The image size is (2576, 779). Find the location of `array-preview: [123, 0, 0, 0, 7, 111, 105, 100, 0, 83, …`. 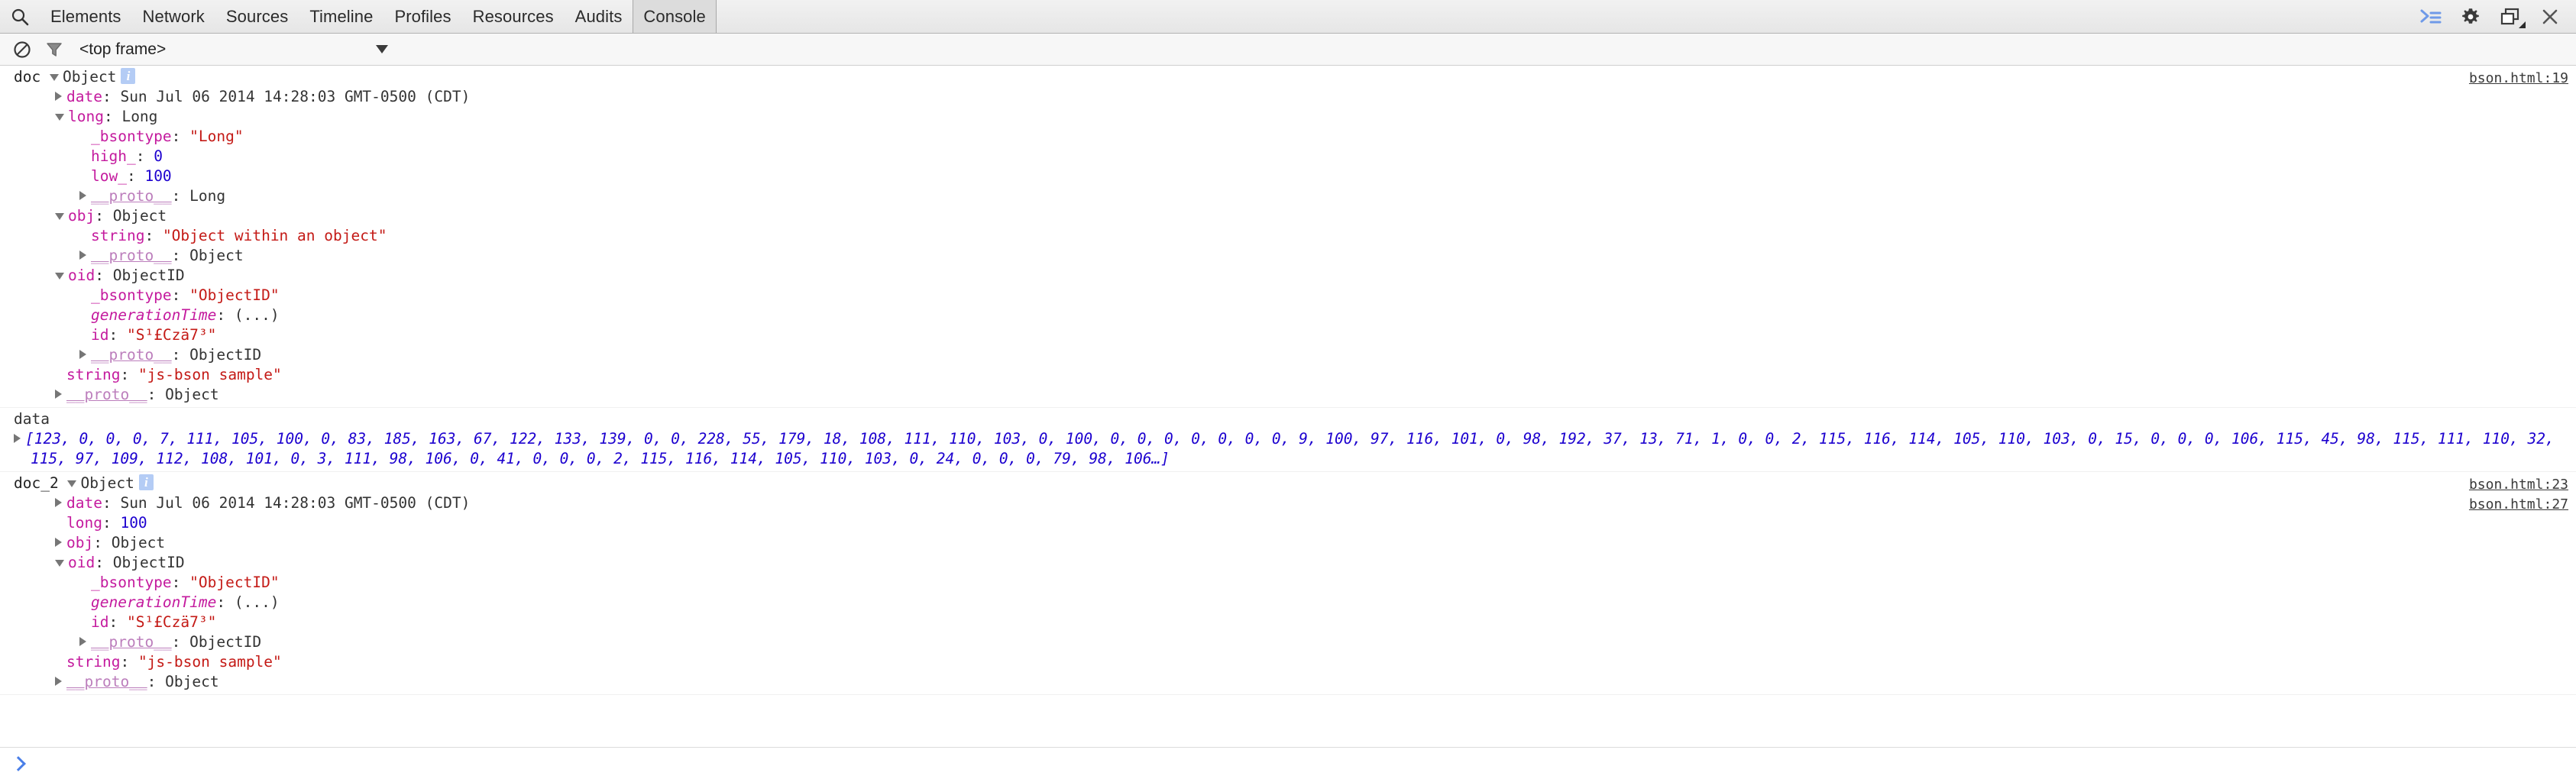

array-preview: [123, 0, 0, 0, 7, 111, 105, 100, 0, 83, … is located at coordinates (1288, 449).